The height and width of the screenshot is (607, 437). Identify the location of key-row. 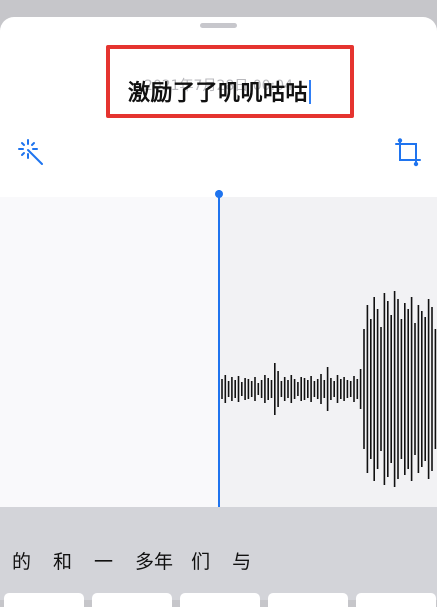
(218, 600).